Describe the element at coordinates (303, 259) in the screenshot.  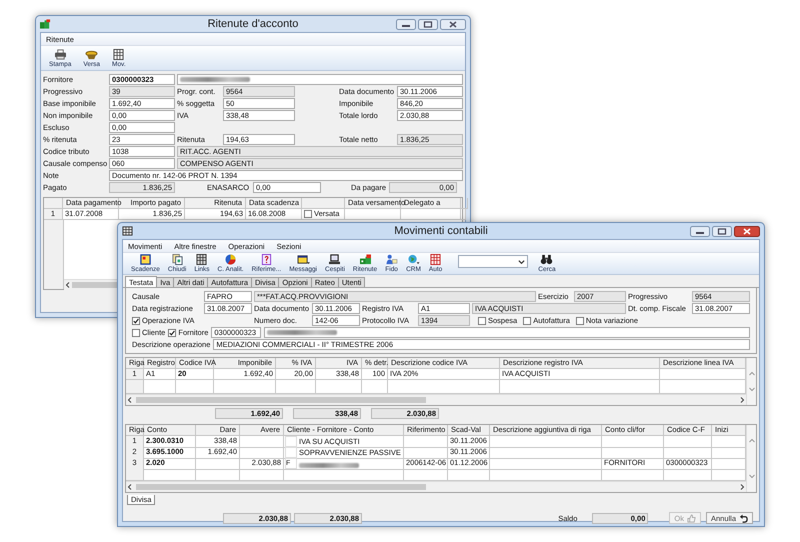
I see `window-icon` at that location.